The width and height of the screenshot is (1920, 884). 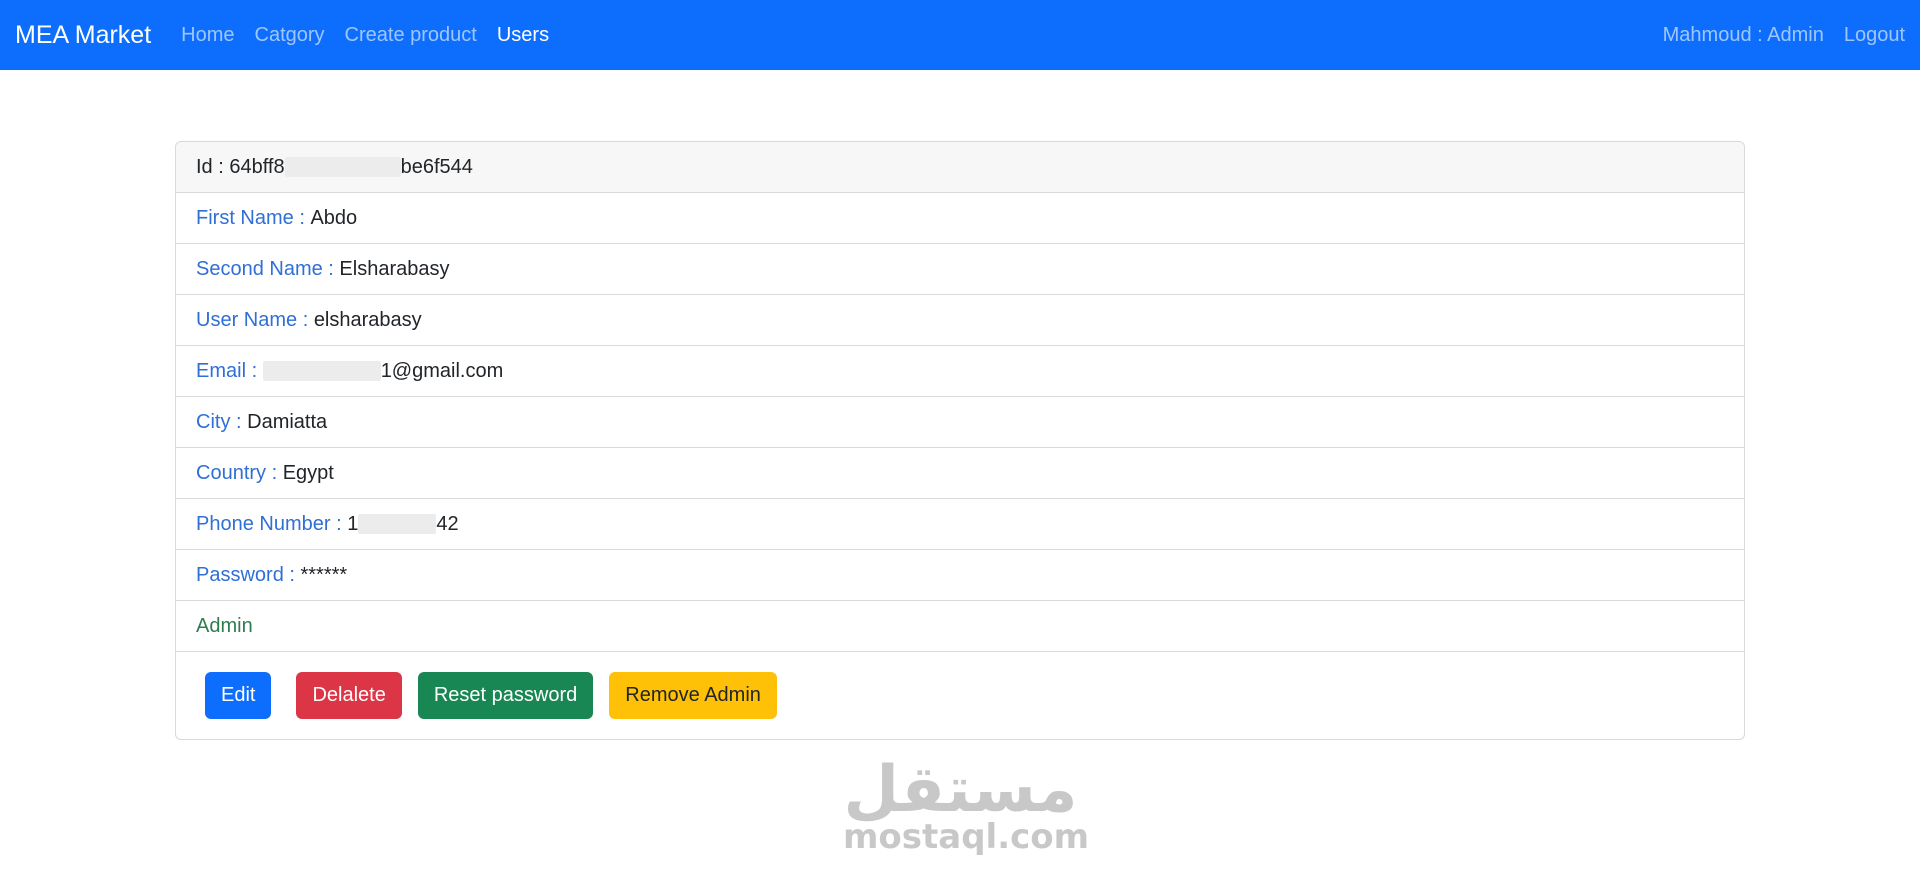 I want to click on nav-category: Catgory, so click(x=290, y=35).